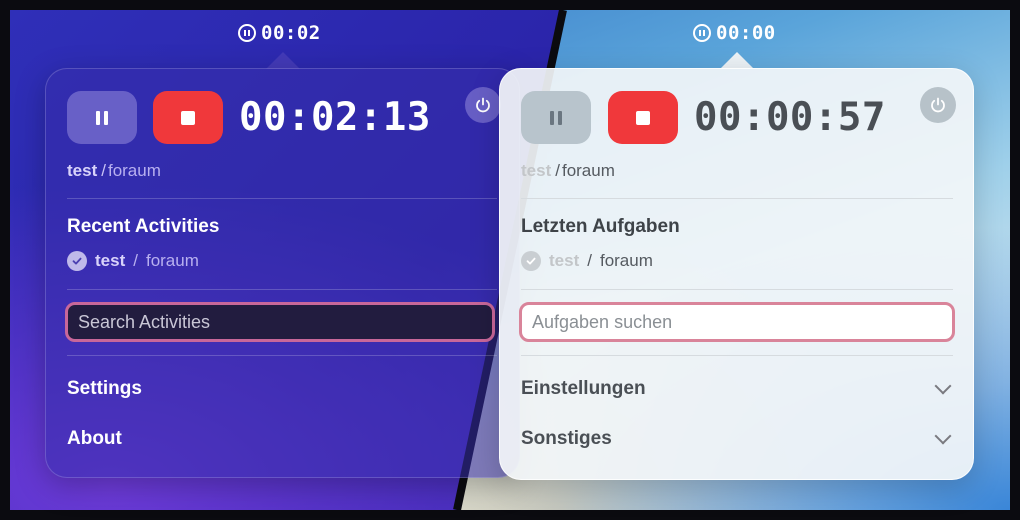 The height and width of the screenshot is (520, 1020). I want to click on menu-item-label: Sonstiges, so click(566, 438).